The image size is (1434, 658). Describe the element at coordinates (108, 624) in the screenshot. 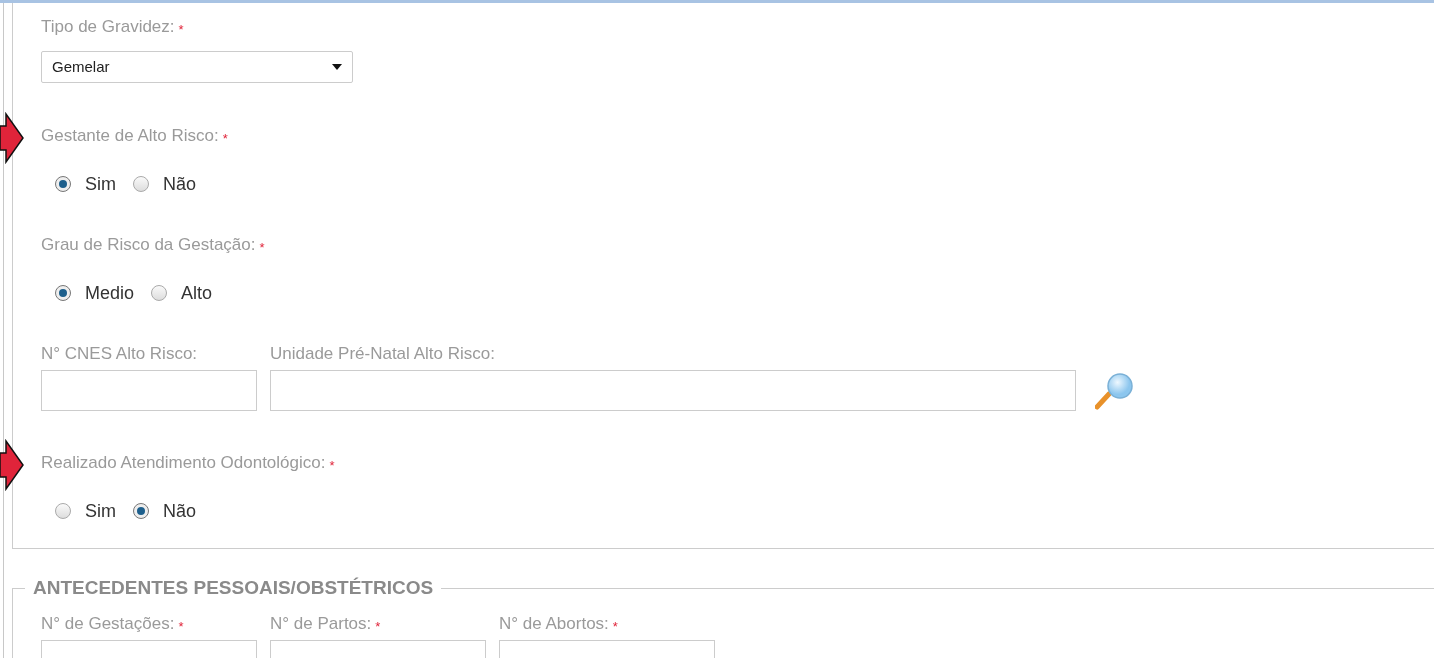

I see `field-label: N° de Gestações:` at that location.